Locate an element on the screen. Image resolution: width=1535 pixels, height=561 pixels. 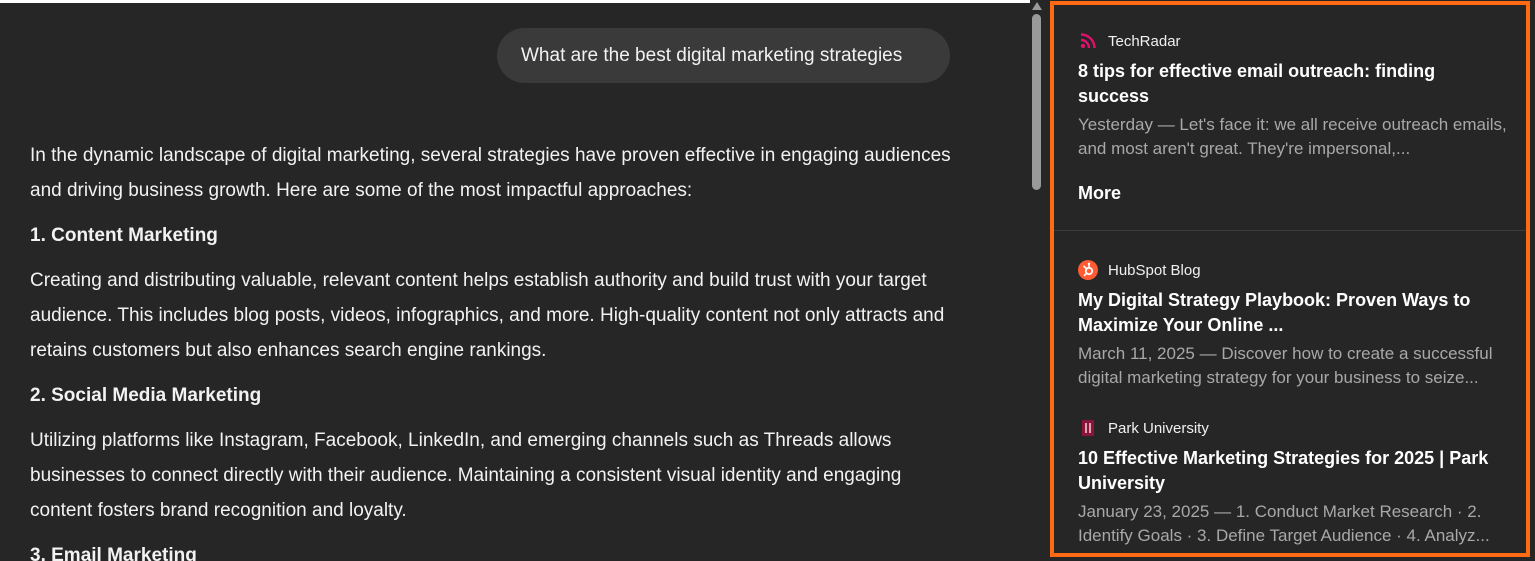
scroll-up-arrow-icon is located at coordinates (1037, 6).